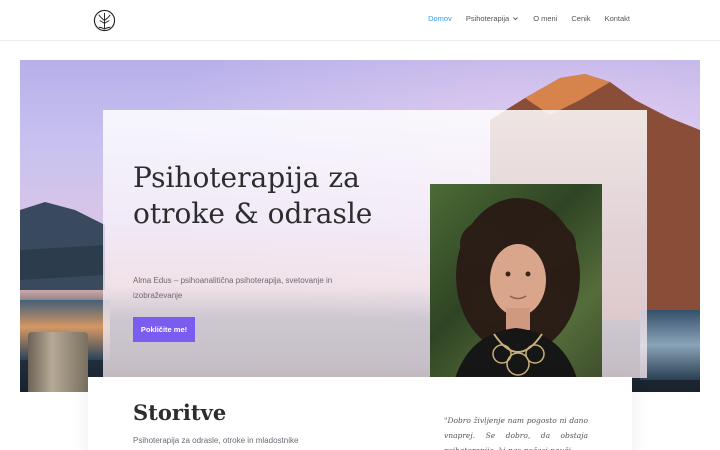  I want to click on call-me-button: Pokličite me!, so click(164, 329).